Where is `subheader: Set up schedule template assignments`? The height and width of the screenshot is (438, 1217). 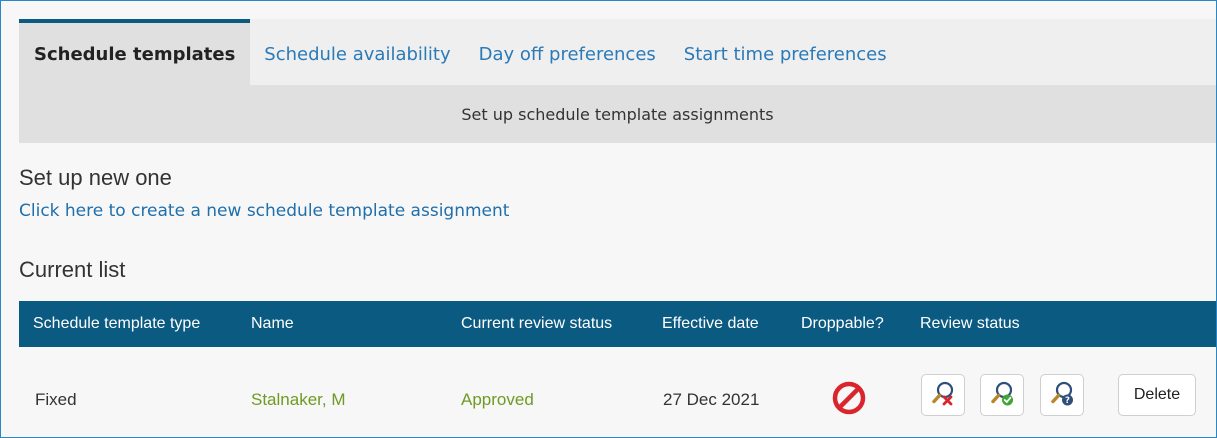 subheader: Set up schedule template assignments is located at coordinates (617, 114).